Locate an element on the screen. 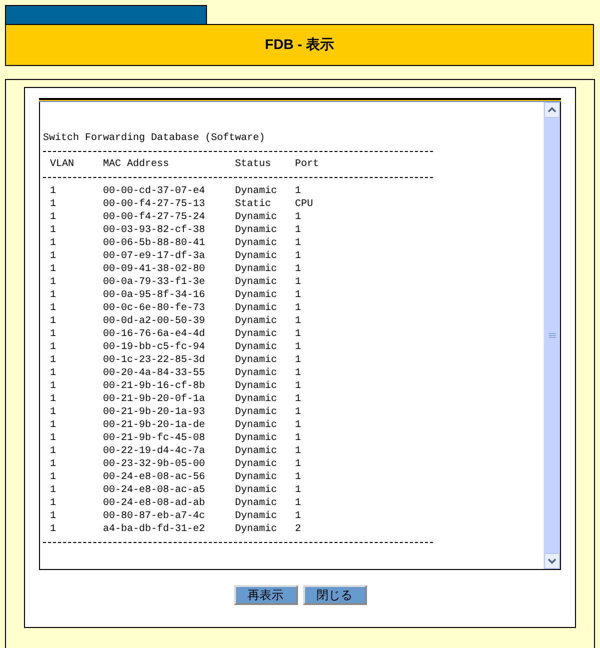 The image size is (600, 648). mac-cell-text: 00-24-e8-08-ac-a5 is located at coordinates (154, 490).